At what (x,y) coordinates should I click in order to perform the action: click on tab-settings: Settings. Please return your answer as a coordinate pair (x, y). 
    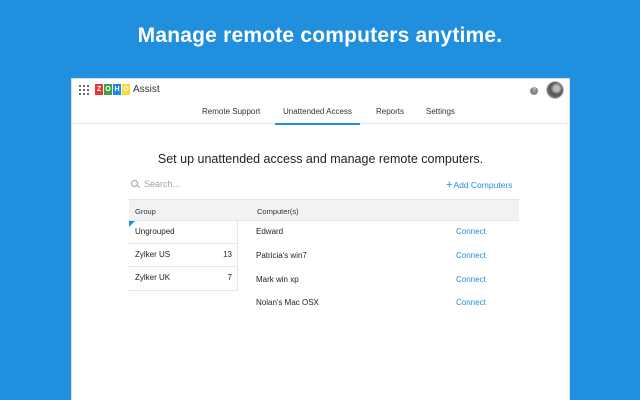
    Looking at the image, I should click on (440, 111).